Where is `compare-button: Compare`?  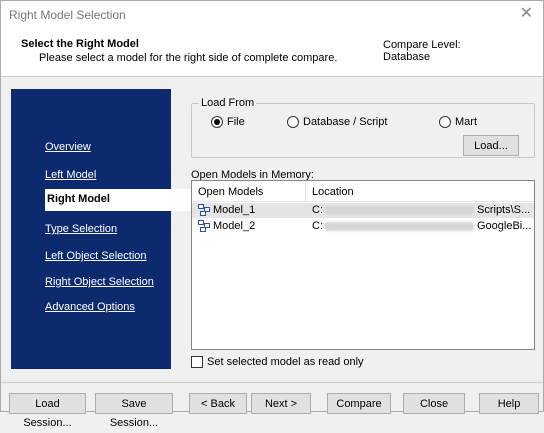 compare-button: Compare is located at coordinates (359, 403).